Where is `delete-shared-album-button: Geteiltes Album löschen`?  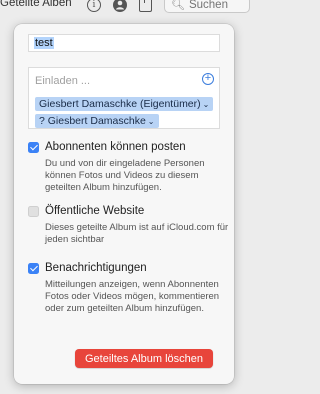 delete-shared-album-button: Geteiltes Album löschen is located at coordinates (144, 358).